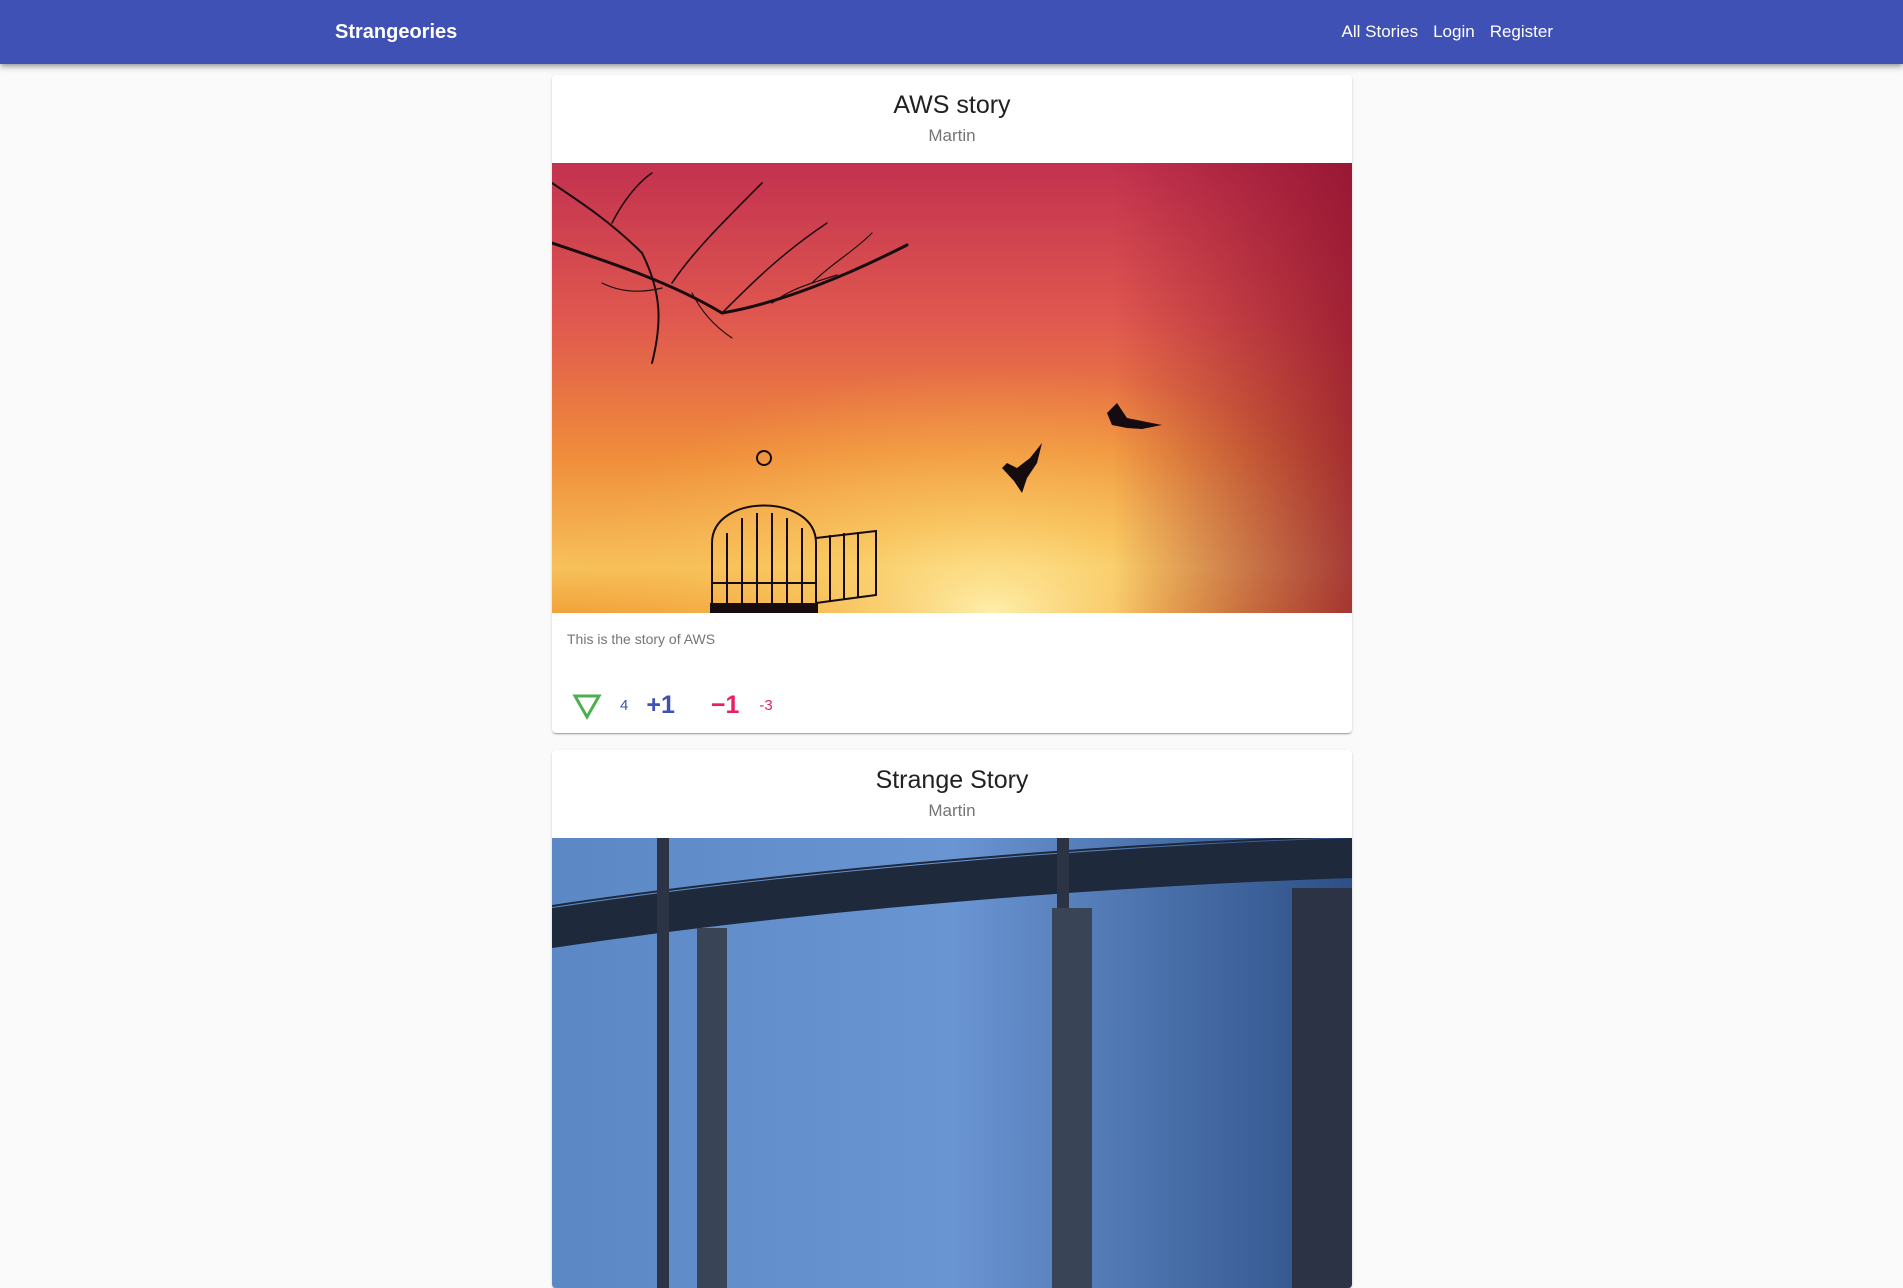 The image size is (1903, 1288). I want to click on downvote-count: -3, so click(766, 705).